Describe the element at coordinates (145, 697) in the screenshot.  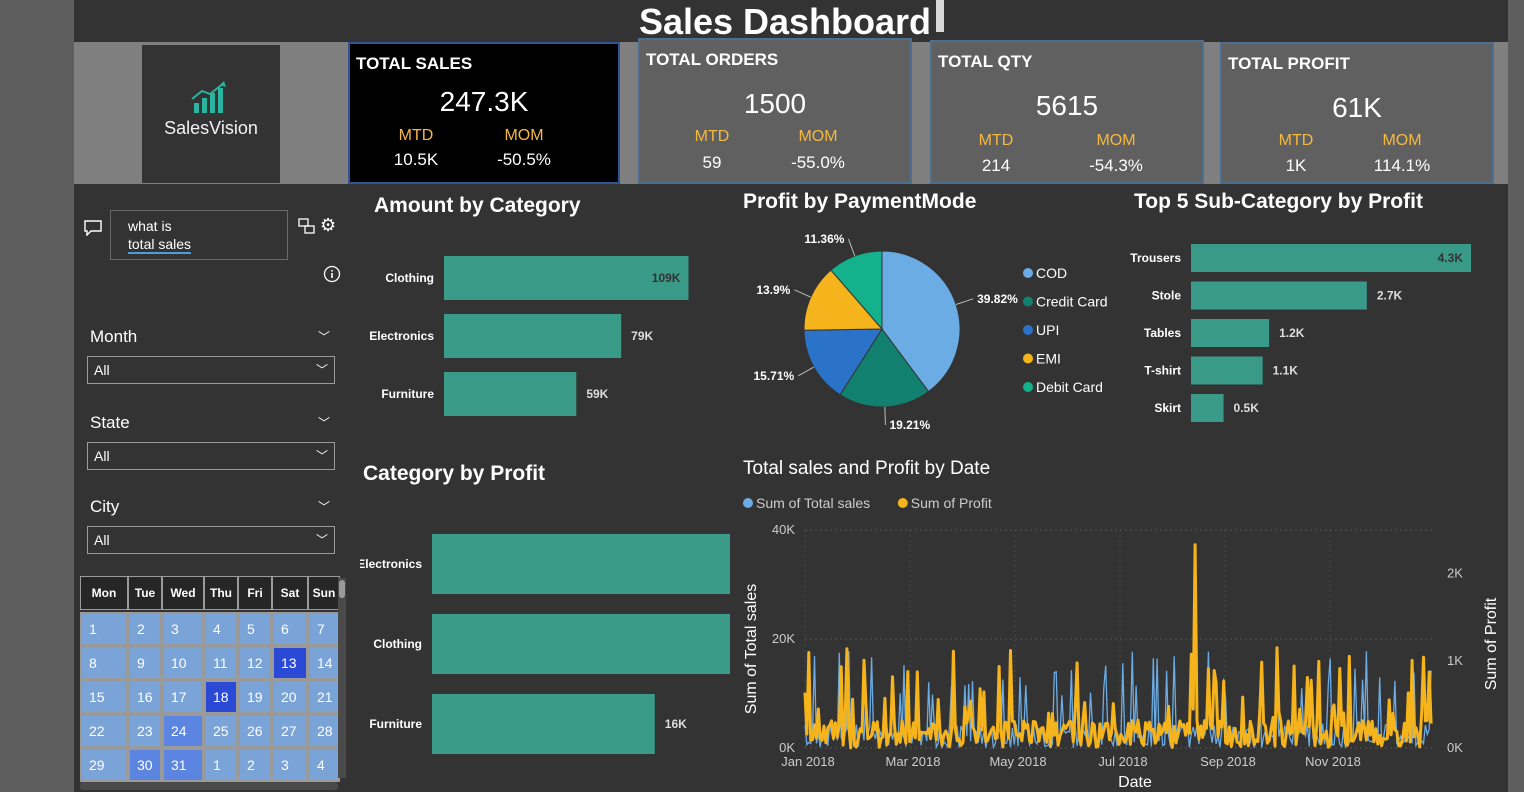
I see `calendar-day: 16` at that location.